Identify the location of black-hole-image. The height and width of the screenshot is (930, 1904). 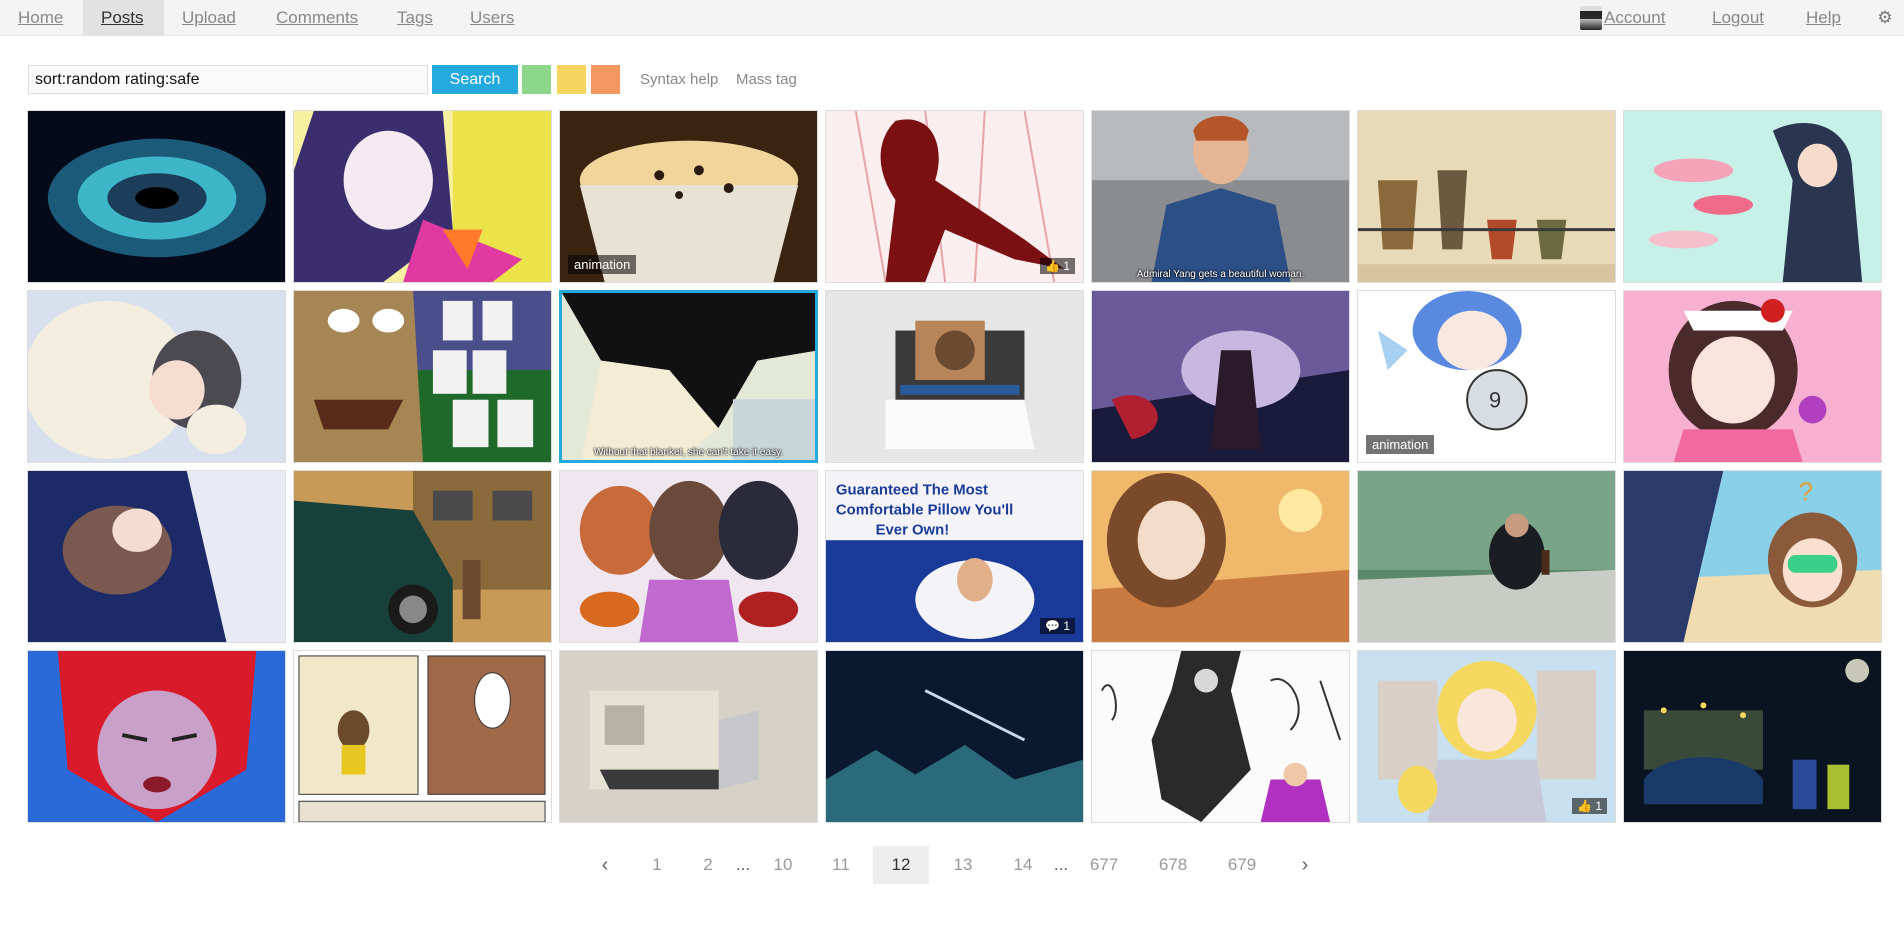
(156, 196).